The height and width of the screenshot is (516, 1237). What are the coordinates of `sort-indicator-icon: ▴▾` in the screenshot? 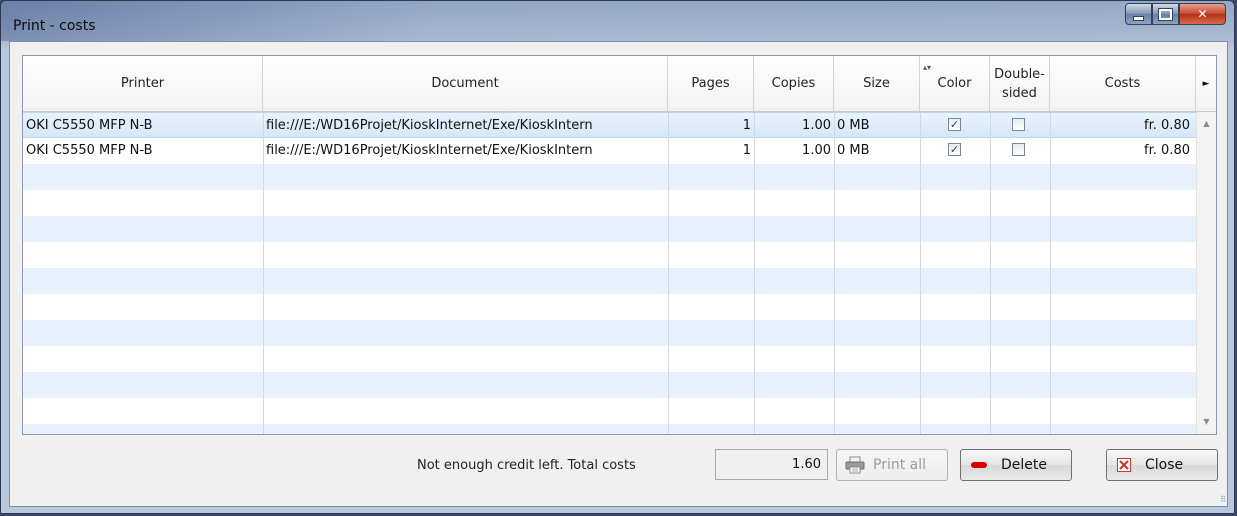 It's located at (927, 67).